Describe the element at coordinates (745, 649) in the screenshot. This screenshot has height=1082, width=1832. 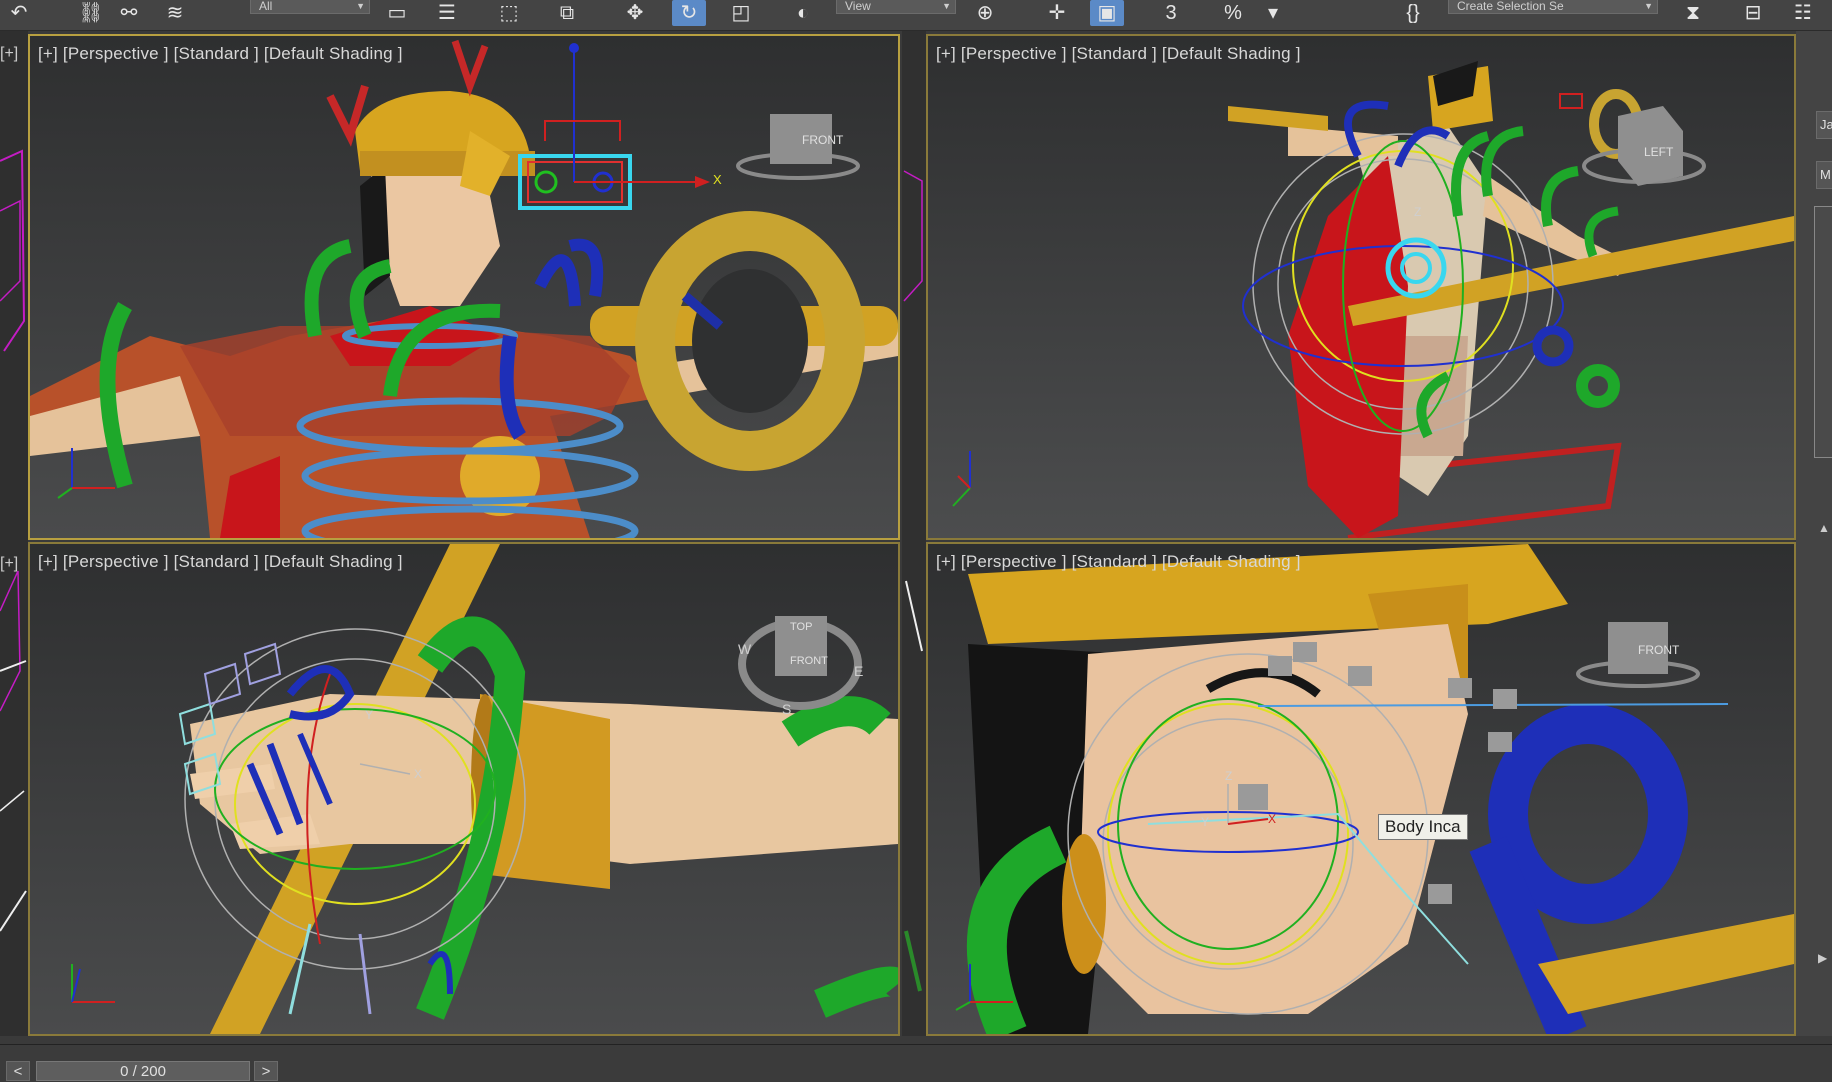
I see `compass-w-label: W` at that location.